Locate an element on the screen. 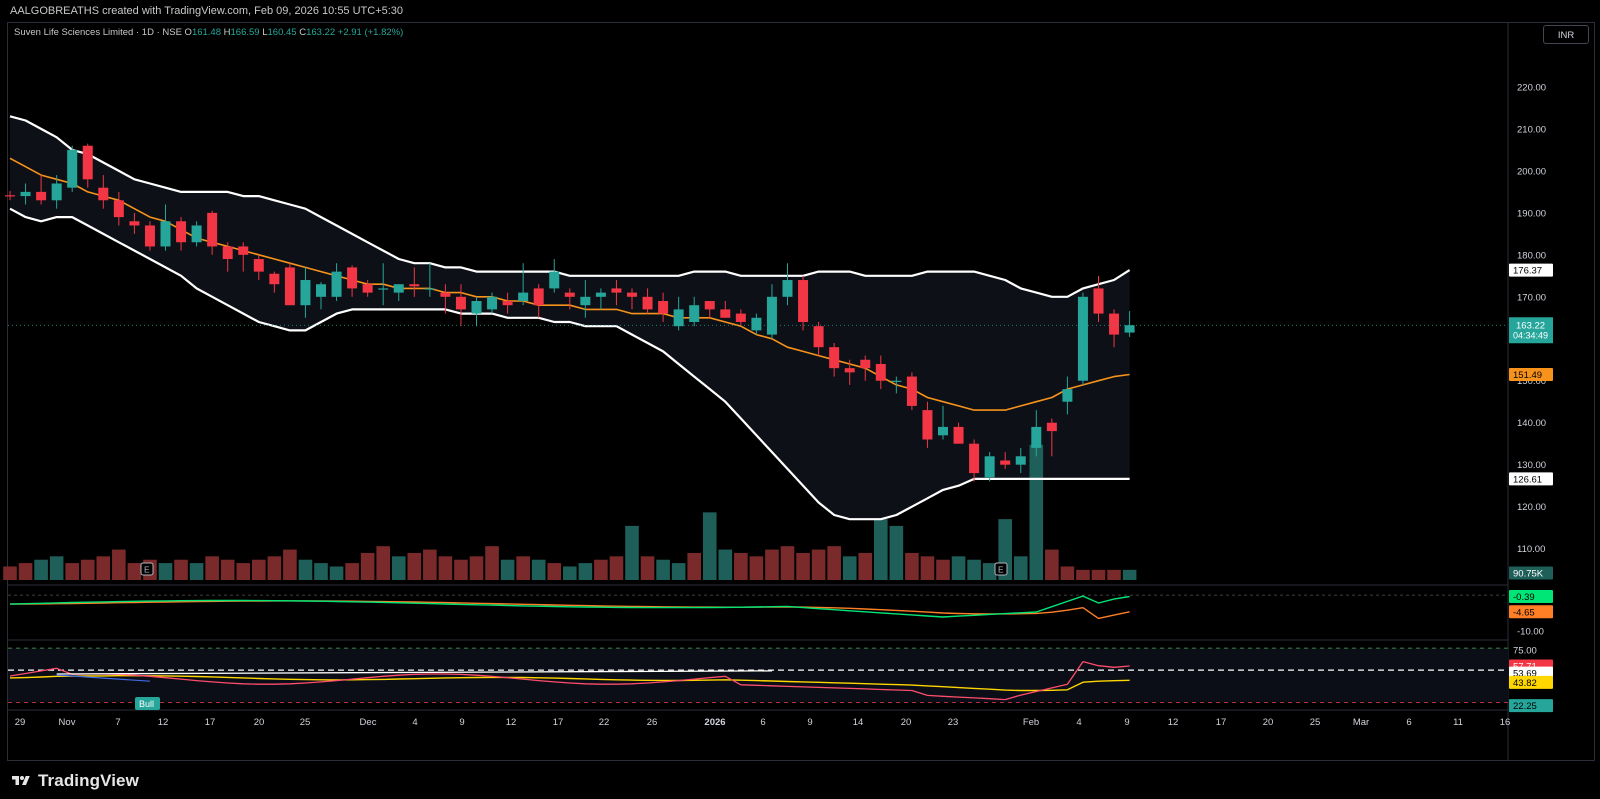 This screenshot has height=799, width=1600. earnings-marker-label: E is located at coordinates (147, 570).